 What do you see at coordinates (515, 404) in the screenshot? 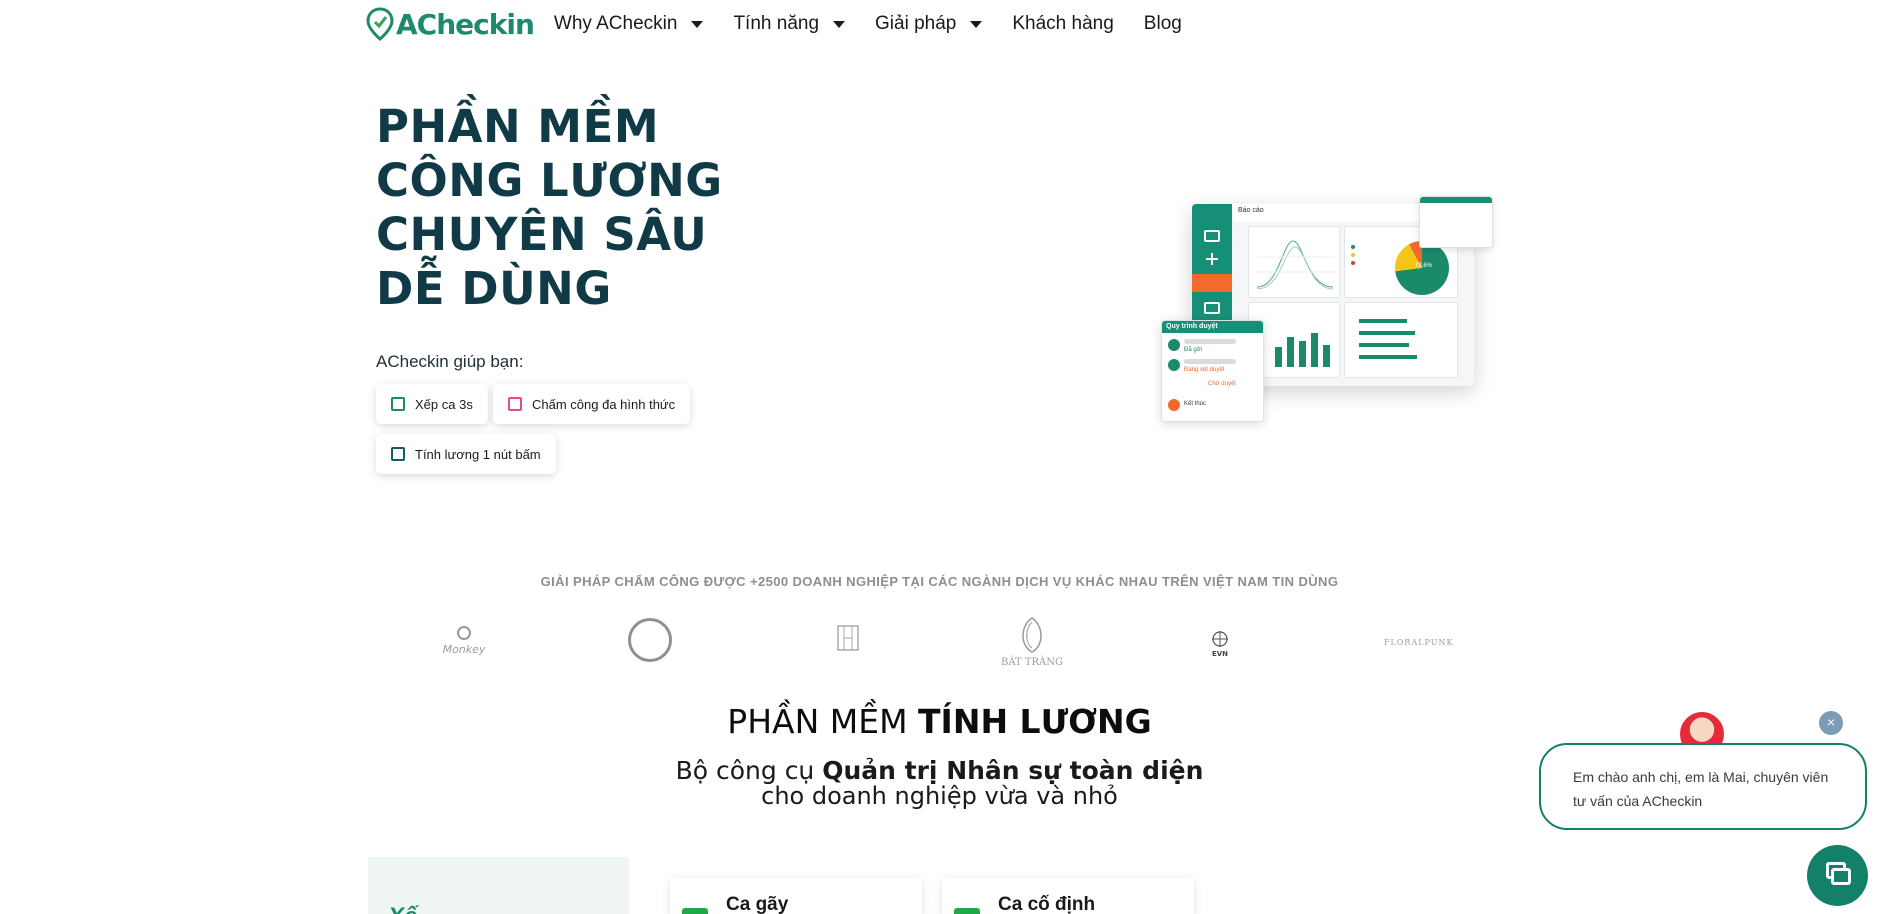
I see `calendar-check-icon` at bounding box center [515, 404].